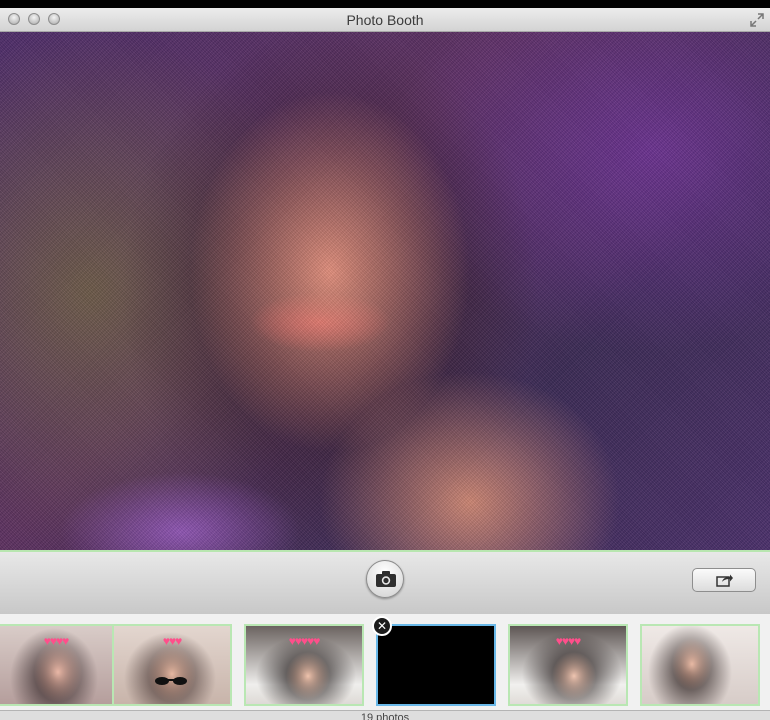 The width and height of the screenshot is (770, 720). I want to click on window-title: Photo Booth, so click(385, 20).